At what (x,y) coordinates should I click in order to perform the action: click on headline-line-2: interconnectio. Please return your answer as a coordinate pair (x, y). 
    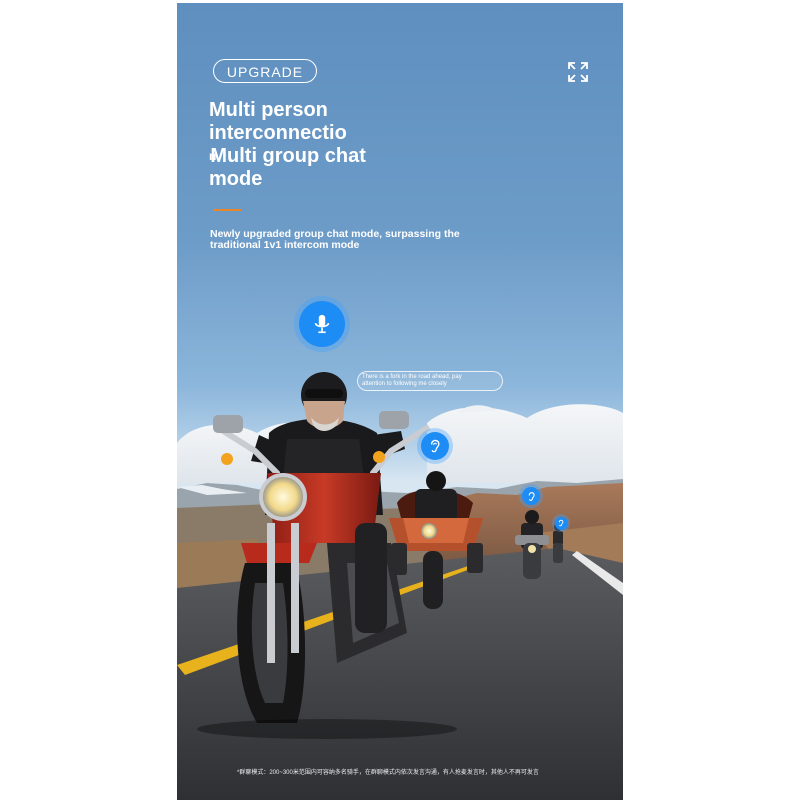
    Looking at the image, I should click on (278, 133).